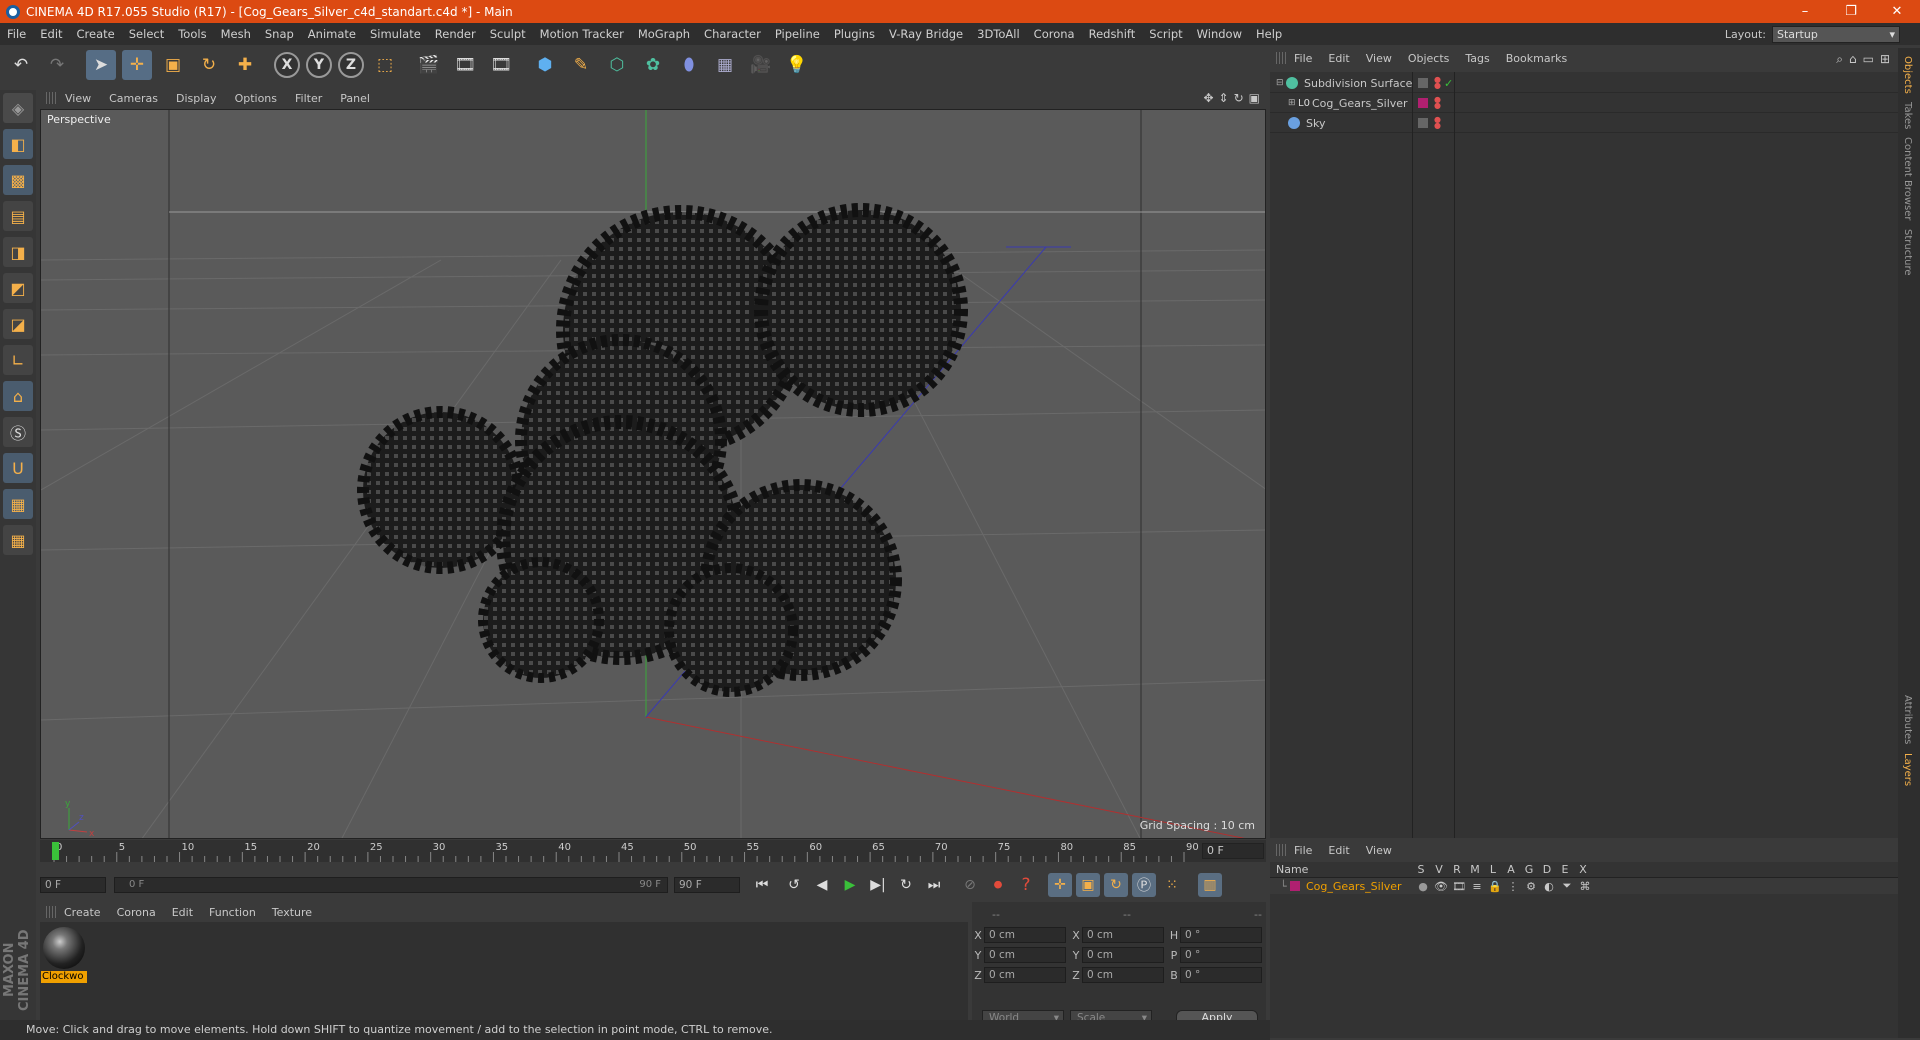 Image resolution: width=1920 pixels, height=1040 pixels. What do you see at coordinates (18, 468) in the screenshot?
I see `snap-magnet-icon: U` at bounding box center [18, 468].